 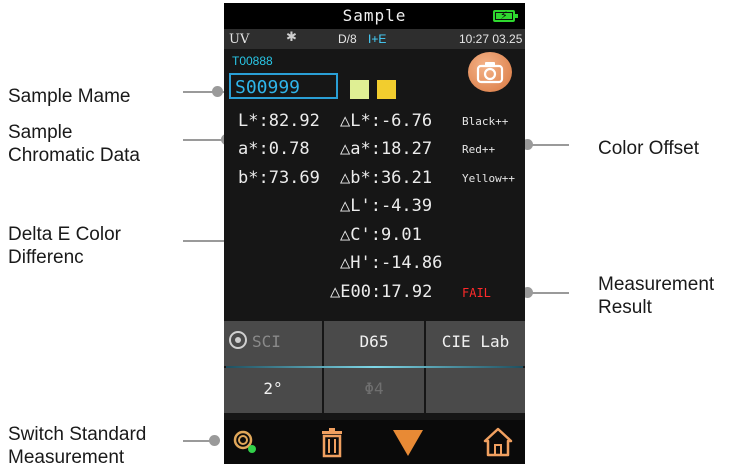 What do you see at coordinates (40, 132) in the screenshot?
I see `callout-chromatic-line1: Sample` at bounding box center [40, 132].